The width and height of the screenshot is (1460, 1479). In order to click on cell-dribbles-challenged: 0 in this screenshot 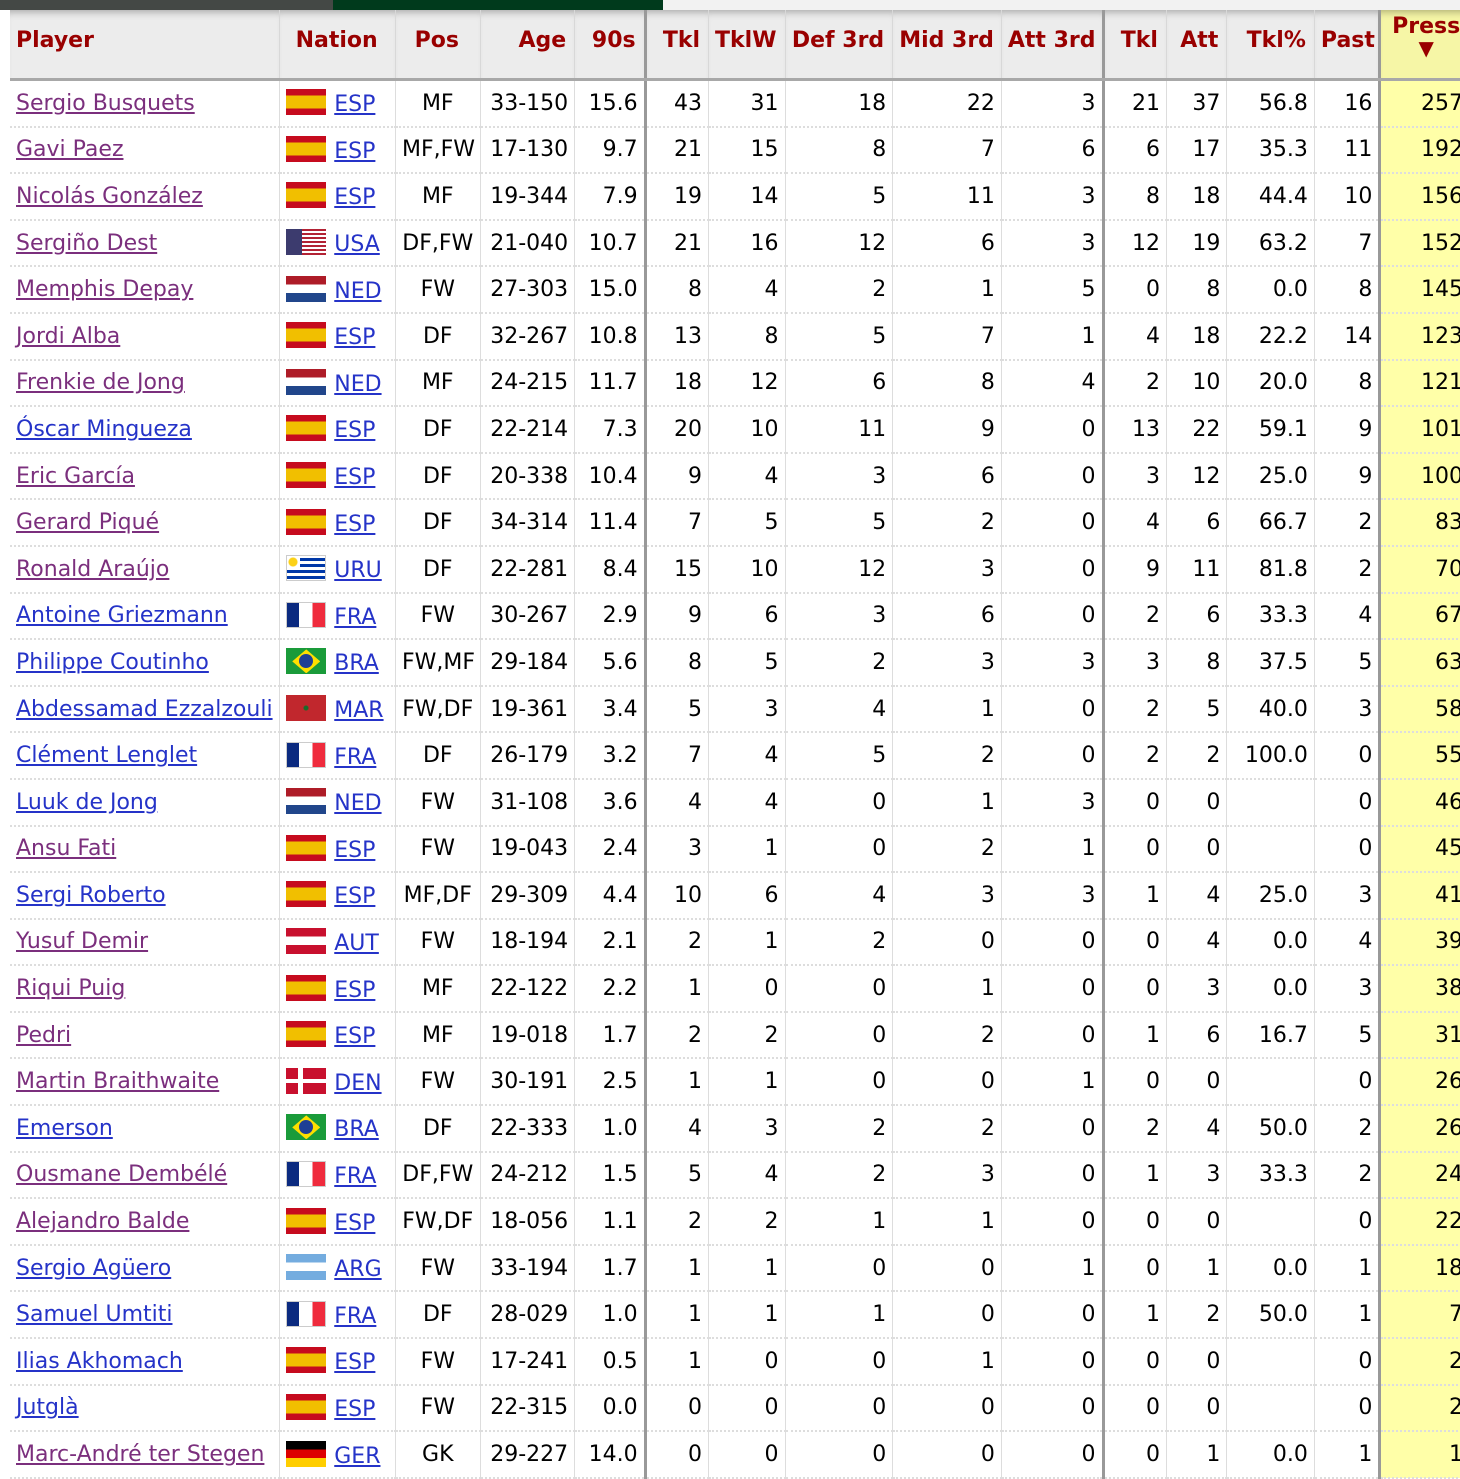, I will do `click(1197, 1082)`.